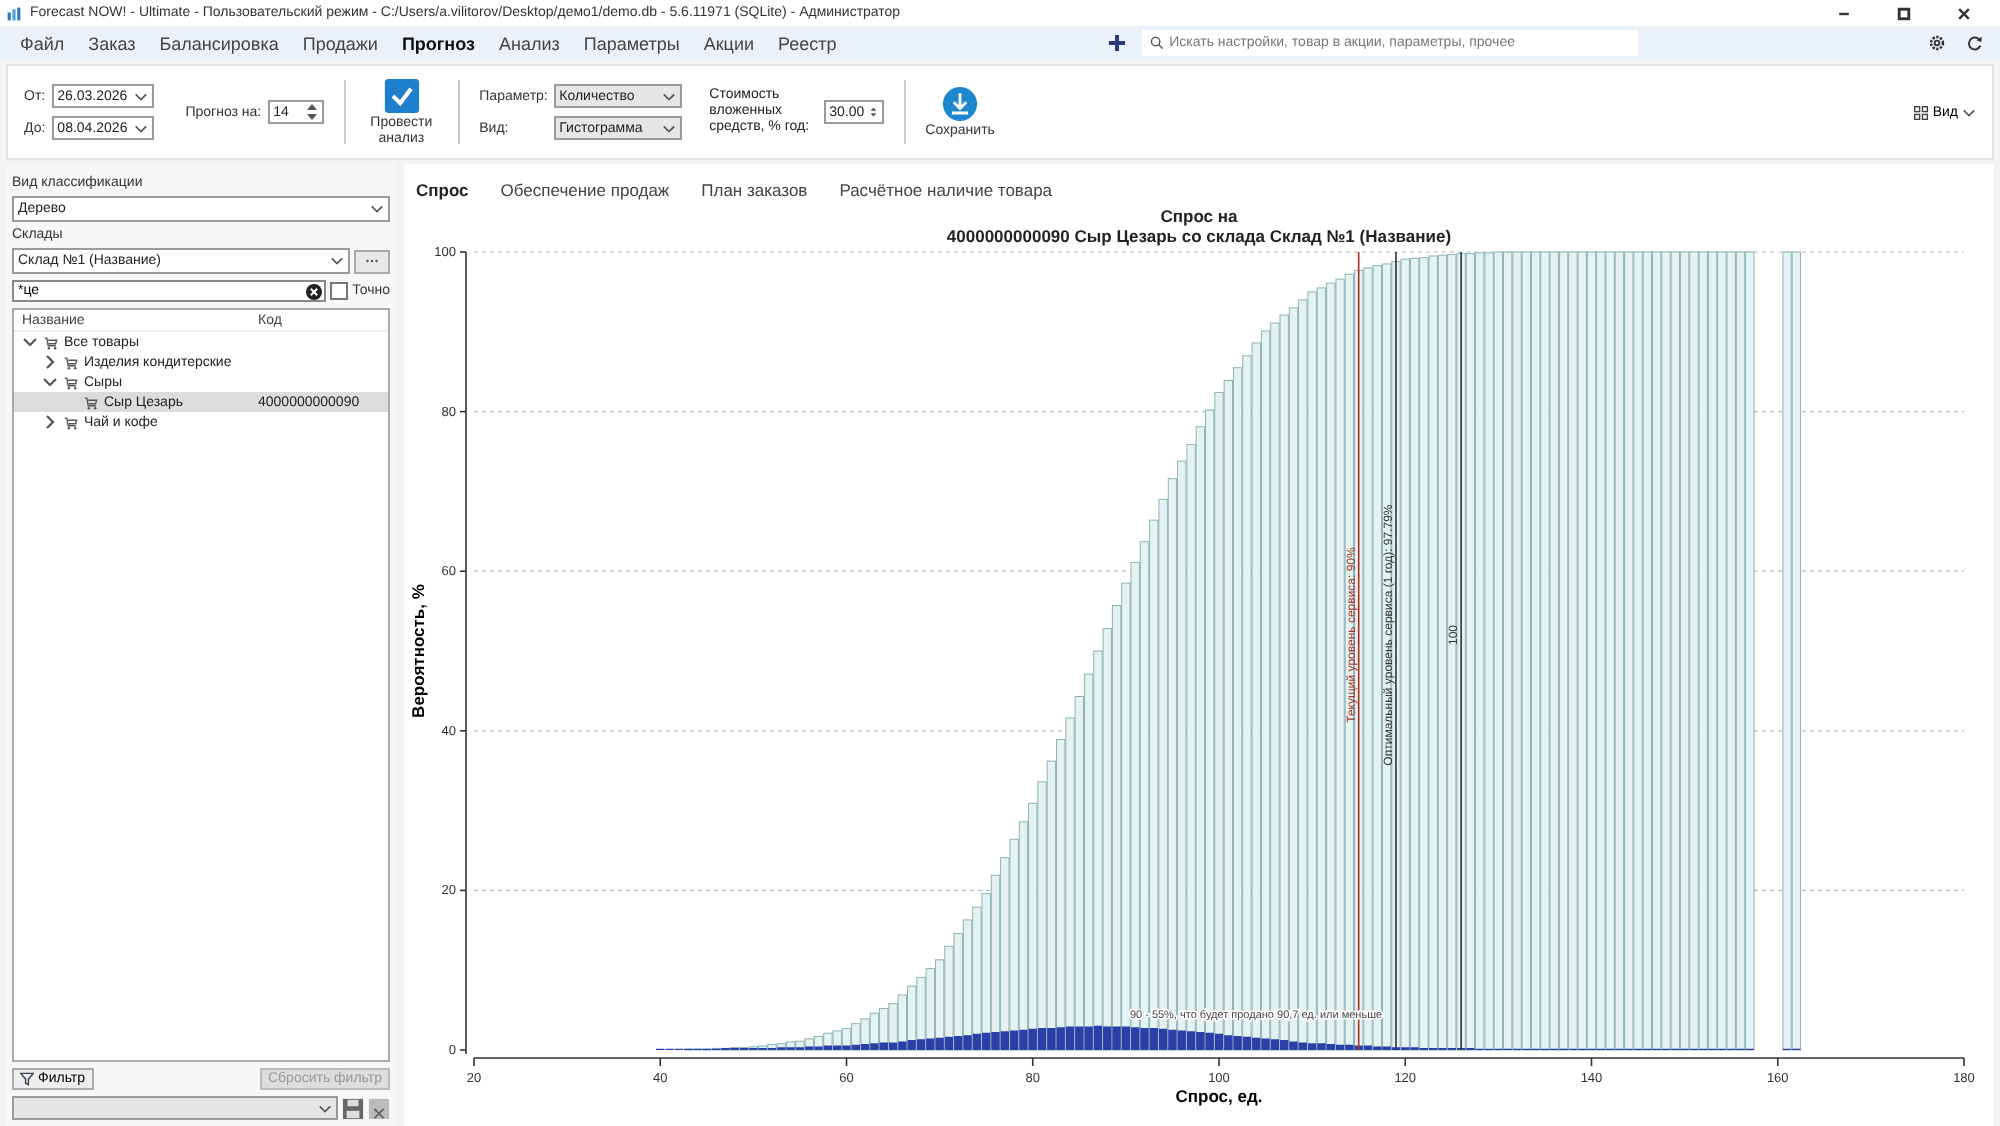  I want to click on menu-item: Параметры, so click(631, 43).